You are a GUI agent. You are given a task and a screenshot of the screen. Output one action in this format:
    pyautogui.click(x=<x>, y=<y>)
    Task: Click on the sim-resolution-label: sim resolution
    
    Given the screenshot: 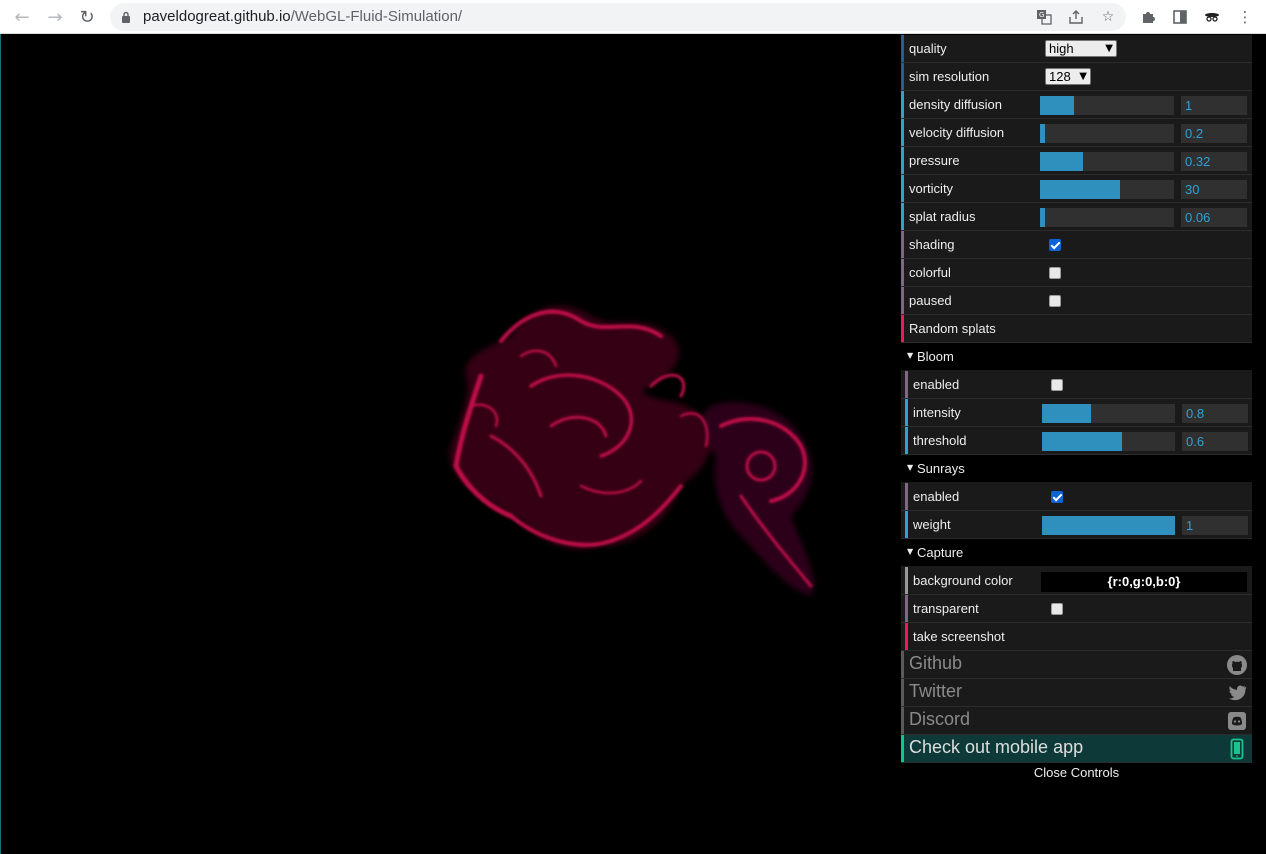 What is the action you would take?
    pyautogui.click(x=949, y=76)
    